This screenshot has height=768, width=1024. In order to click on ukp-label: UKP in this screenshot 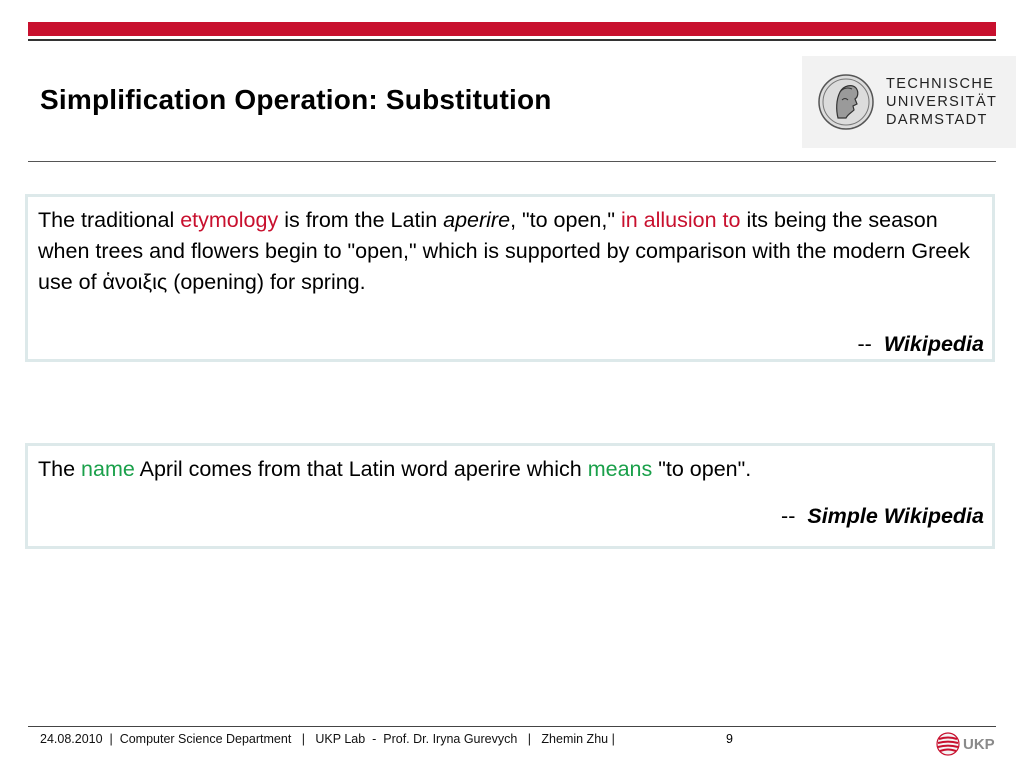, I will do `click(979, 744)`.